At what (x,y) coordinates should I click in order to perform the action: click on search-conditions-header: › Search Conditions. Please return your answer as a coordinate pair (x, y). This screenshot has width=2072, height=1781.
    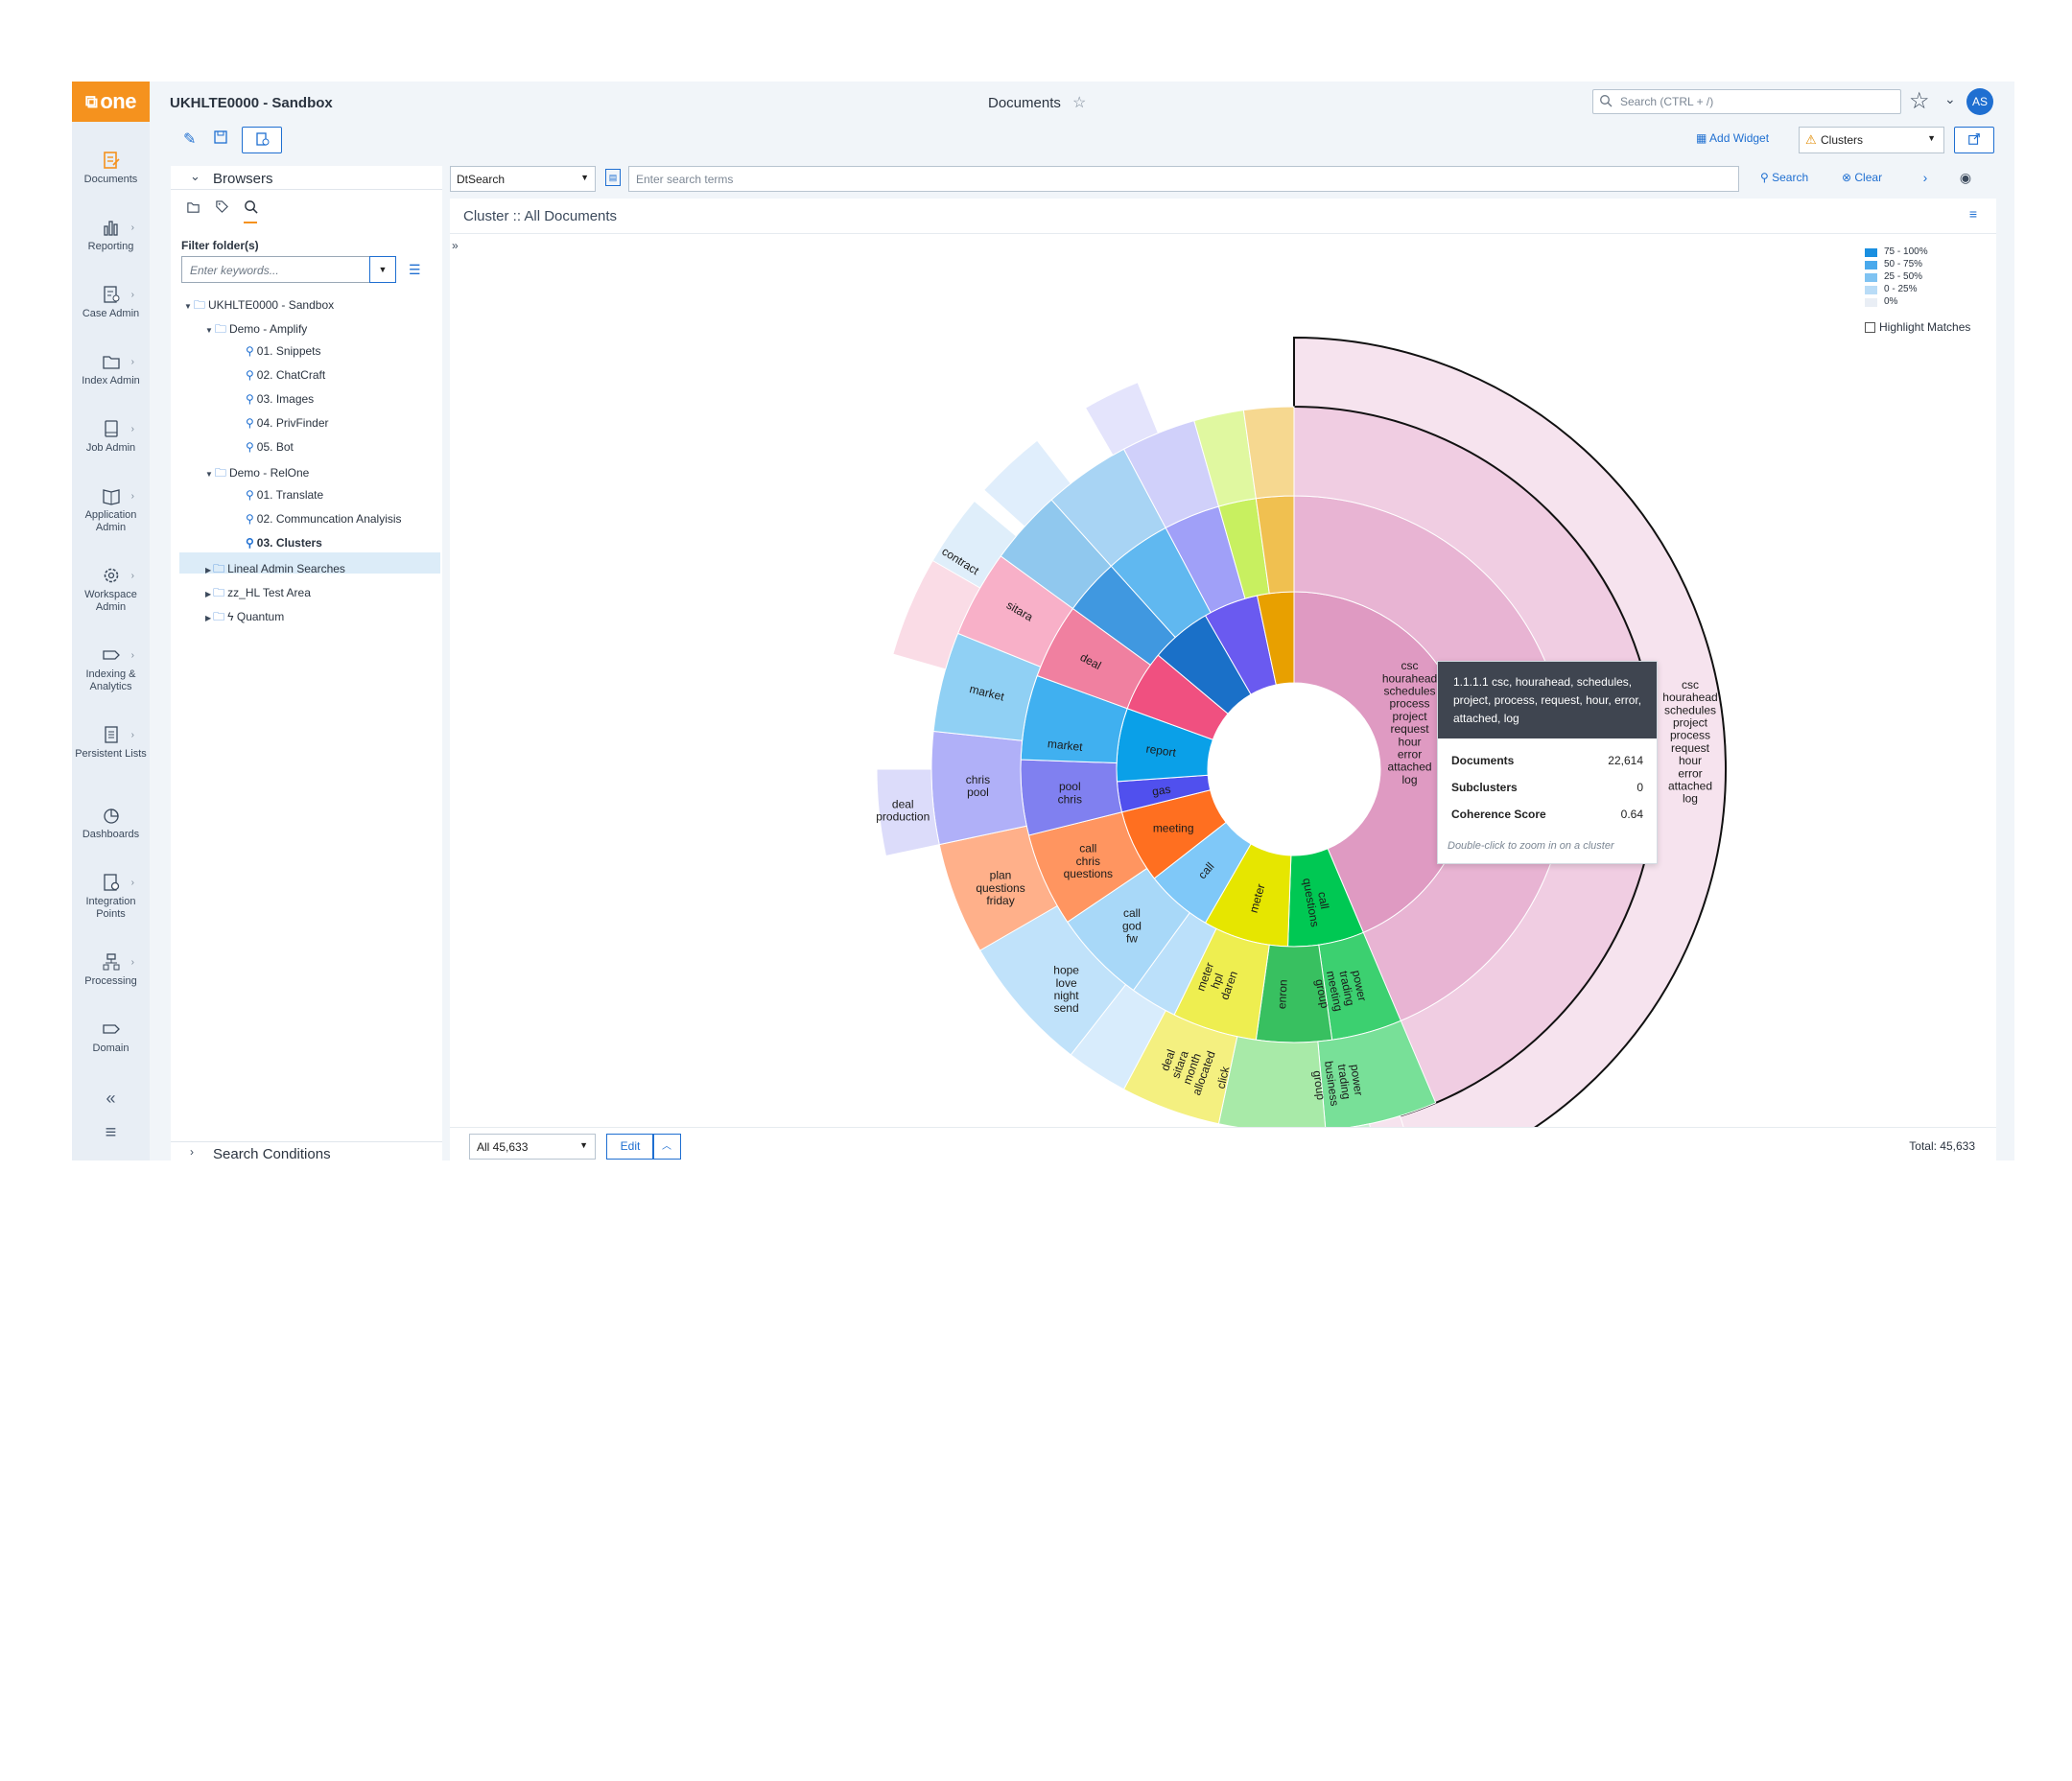
    Looking at the image, I should click on (306, 1151).